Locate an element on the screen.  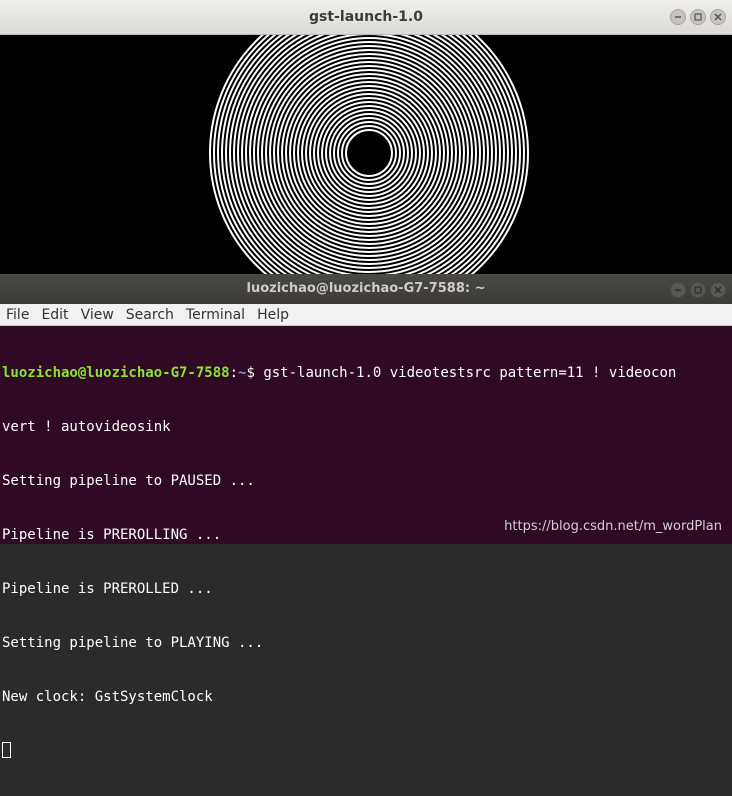
video-window-title: gst-launch-1.0 is located at coordinates (366, 17).